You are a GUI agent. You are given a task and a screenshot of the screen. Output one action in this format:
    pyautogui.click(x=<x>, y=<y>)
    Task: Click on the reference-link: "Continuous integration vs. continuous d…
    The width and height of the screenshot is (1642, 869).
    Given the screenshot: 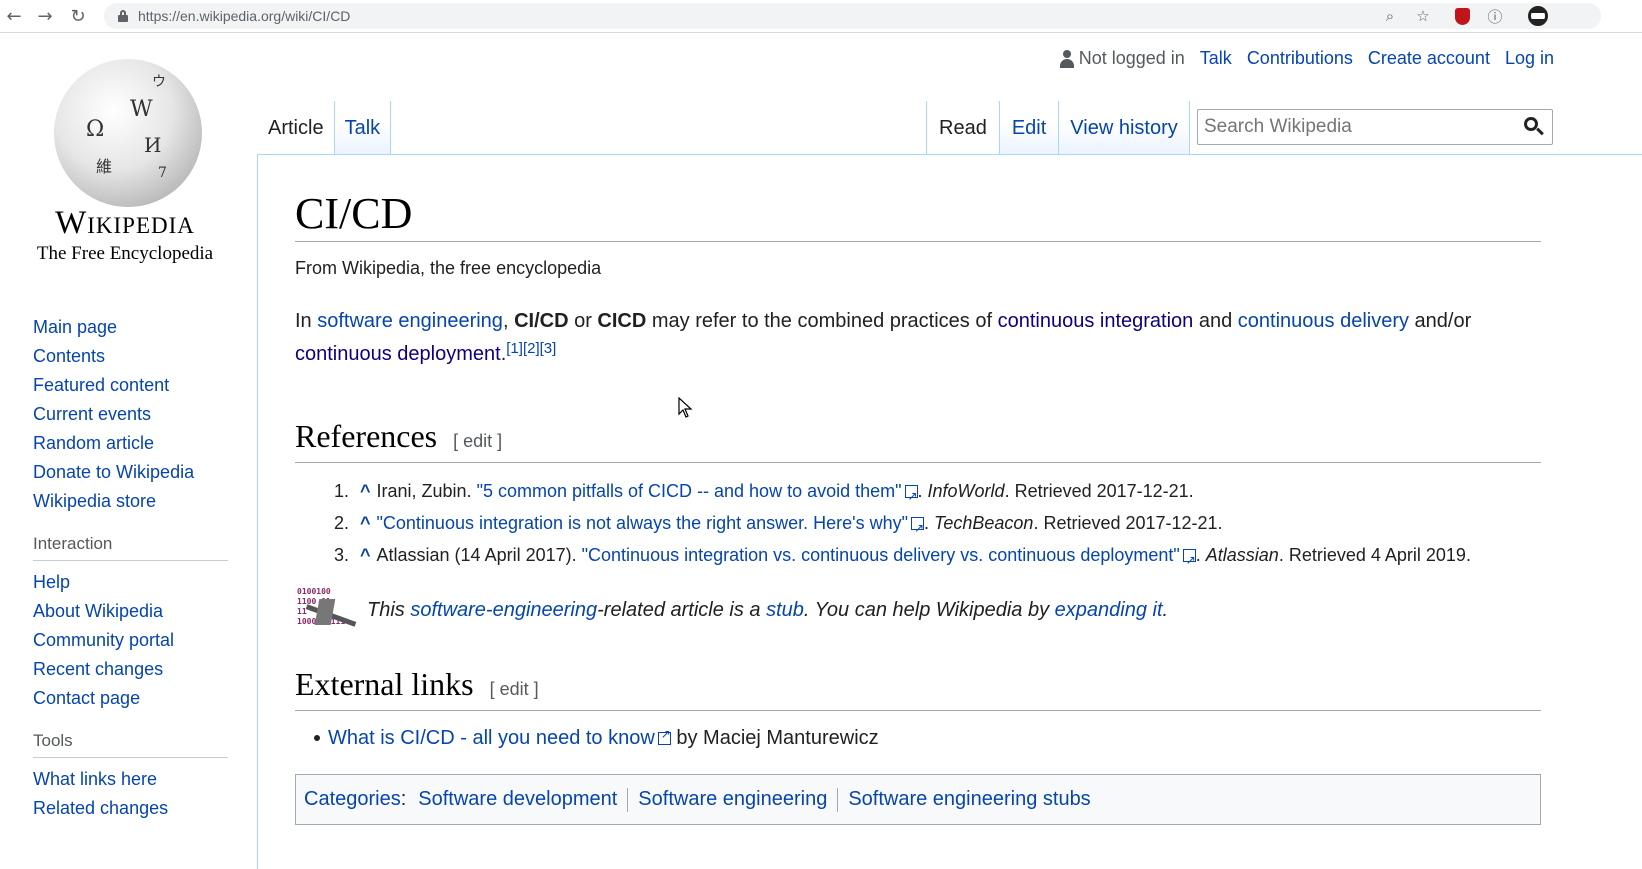 What is the action you would take?
    pyautogui.click(x=881, y=555)
    